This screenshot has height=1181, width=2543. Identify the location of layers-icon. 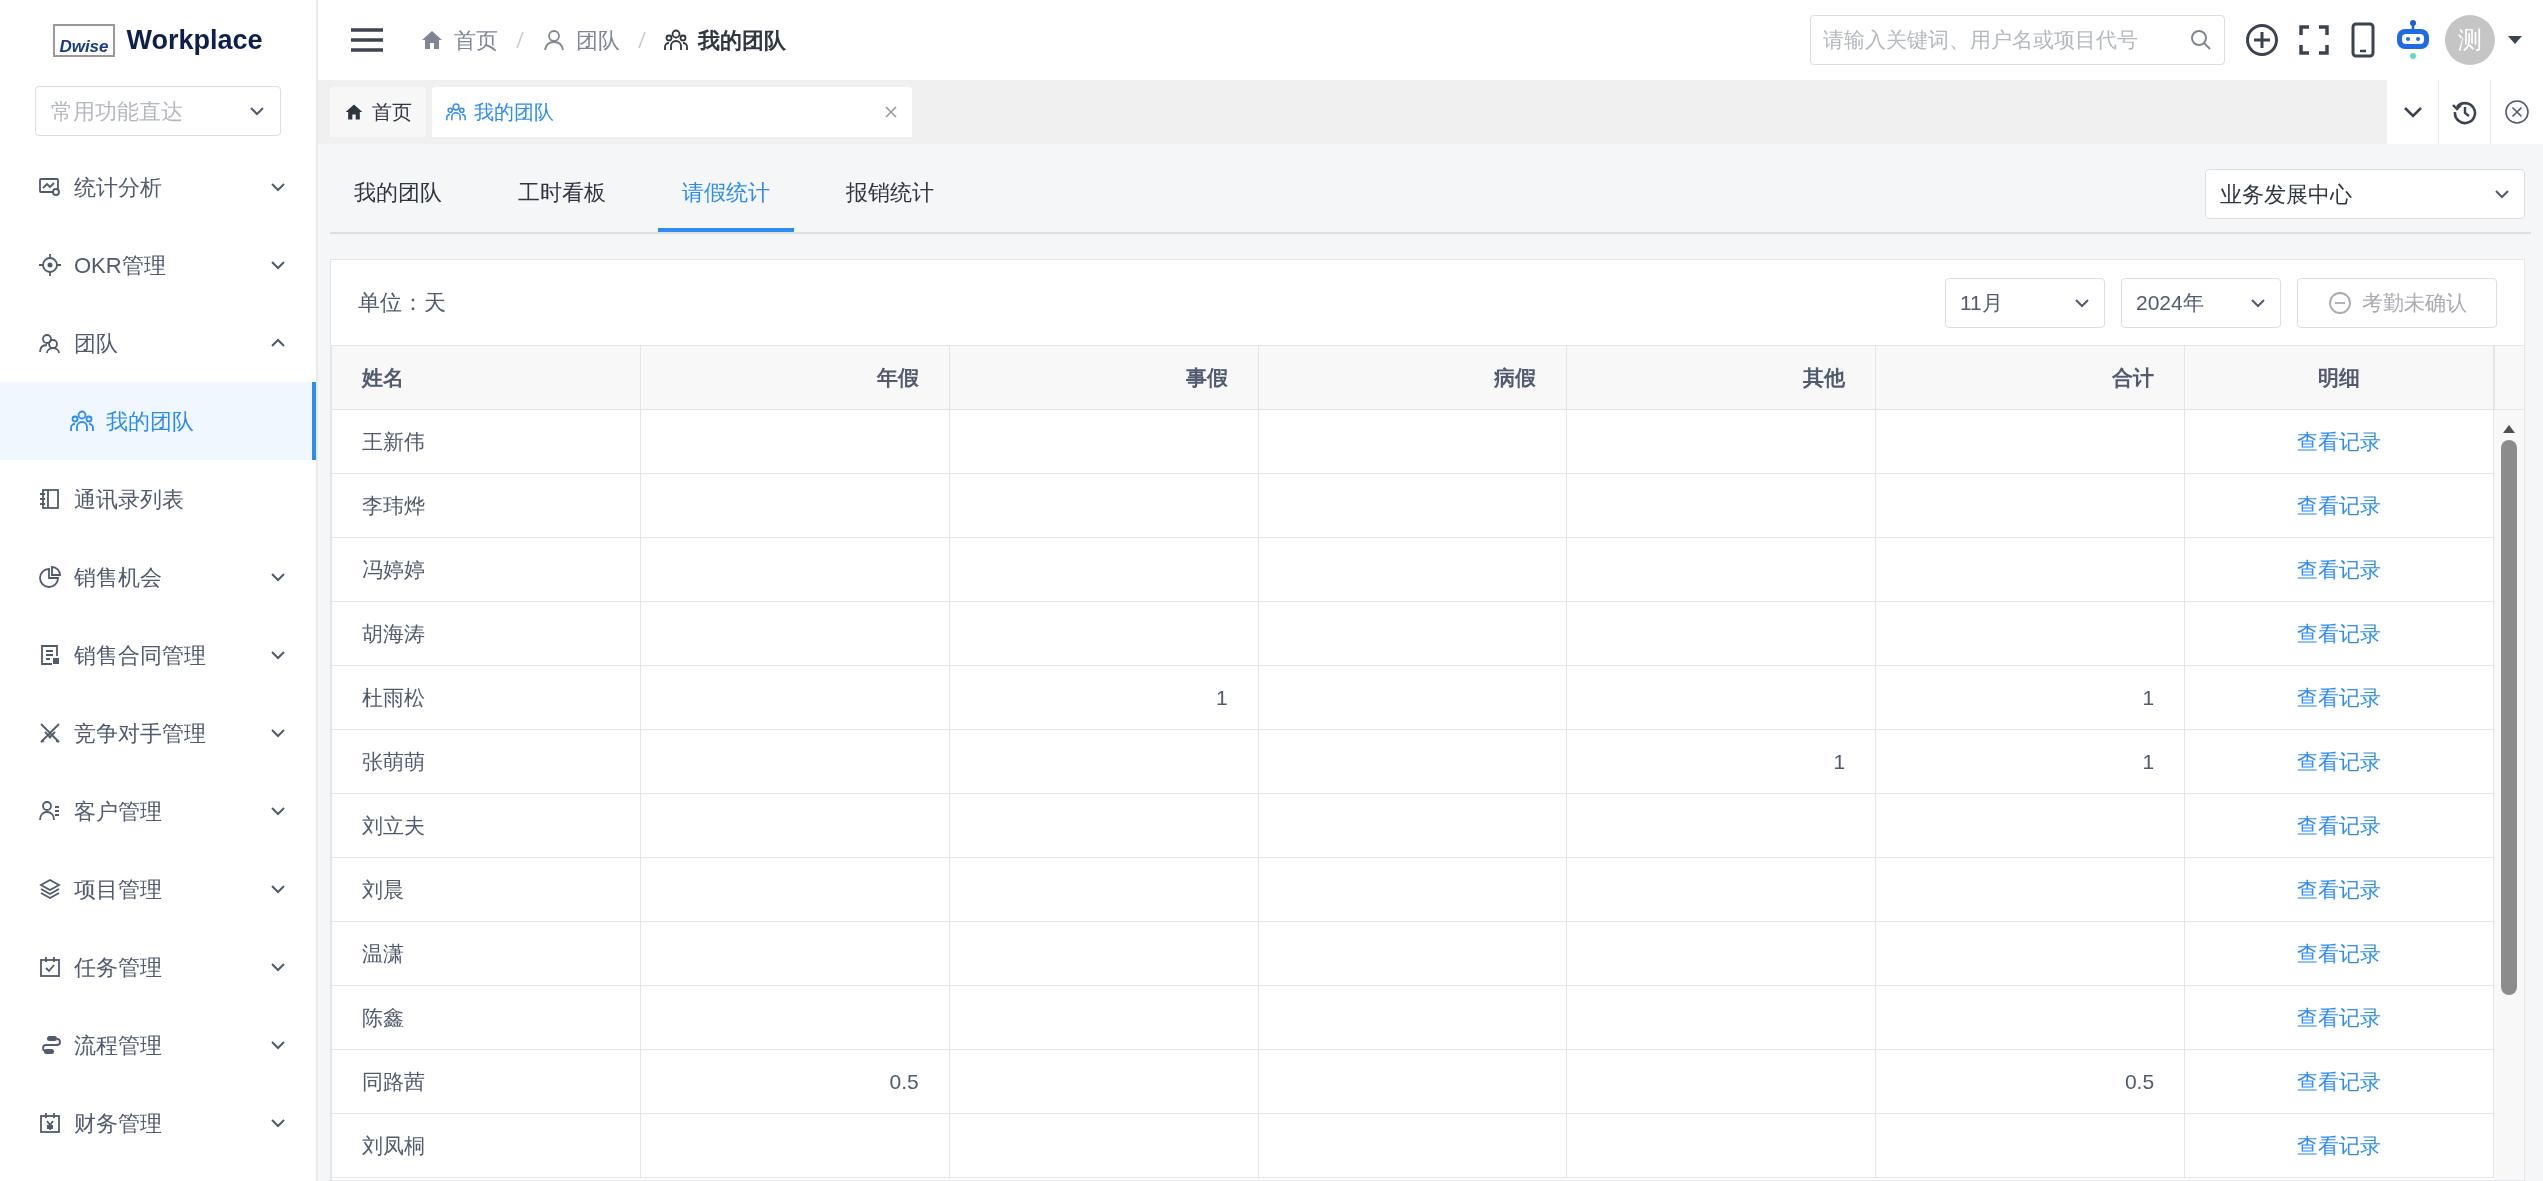
(50, 889).